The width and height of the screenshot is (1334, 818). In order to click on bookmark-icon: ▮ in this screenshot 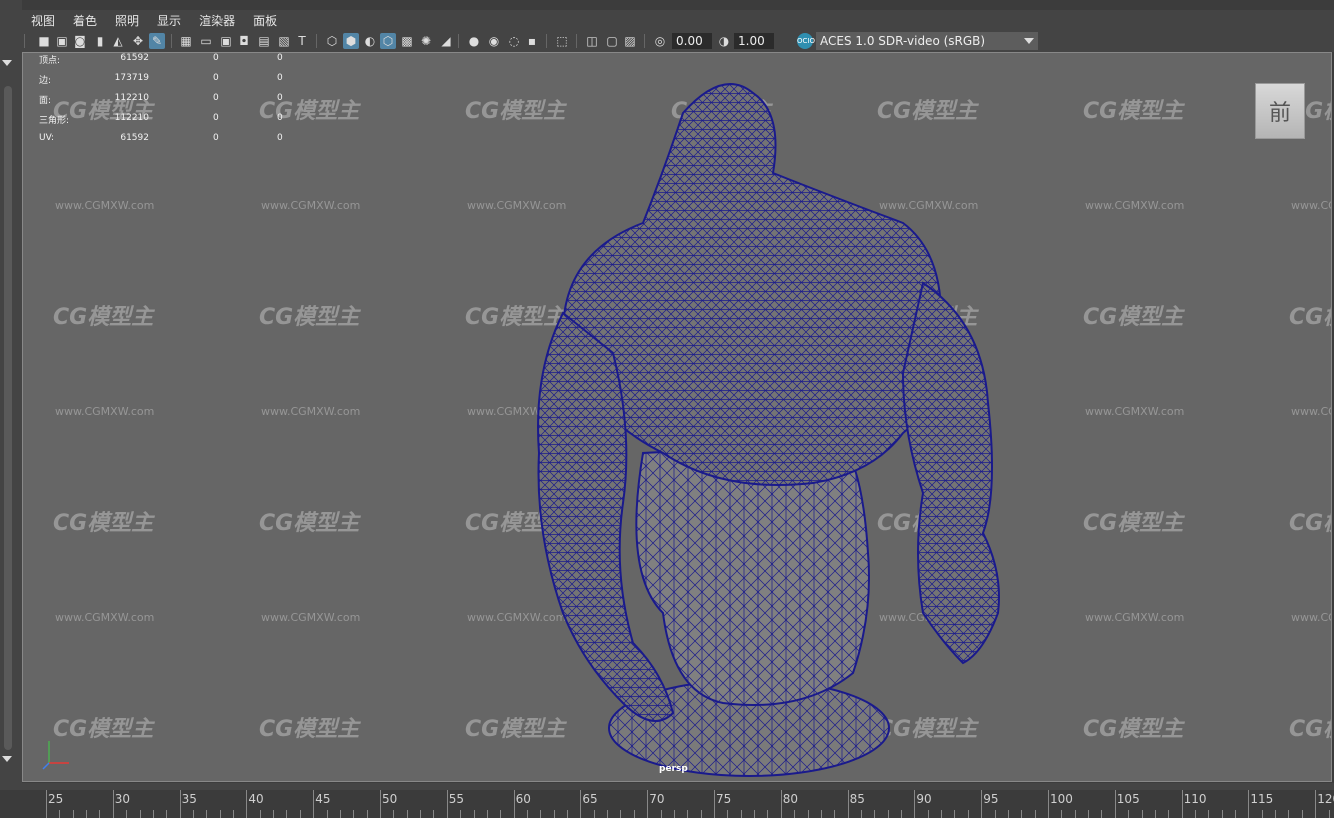, I will do `click(100, 41)`.